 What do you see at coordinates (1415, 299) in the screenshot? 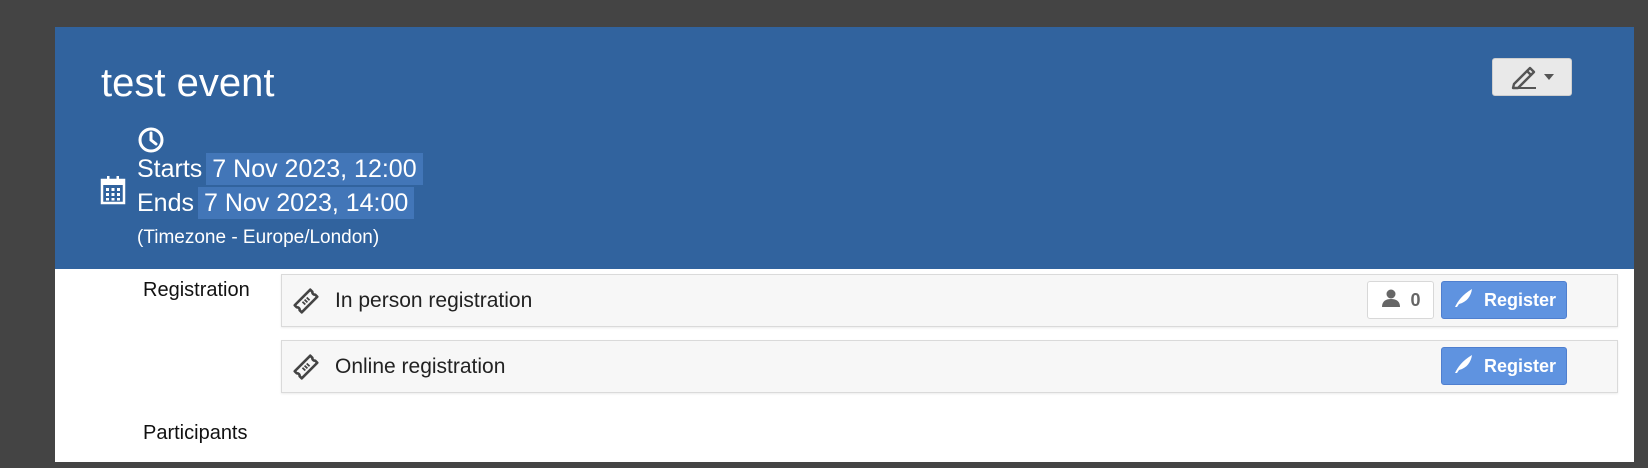
I see `participant-count: 0` at bounding box center [1415, 299].